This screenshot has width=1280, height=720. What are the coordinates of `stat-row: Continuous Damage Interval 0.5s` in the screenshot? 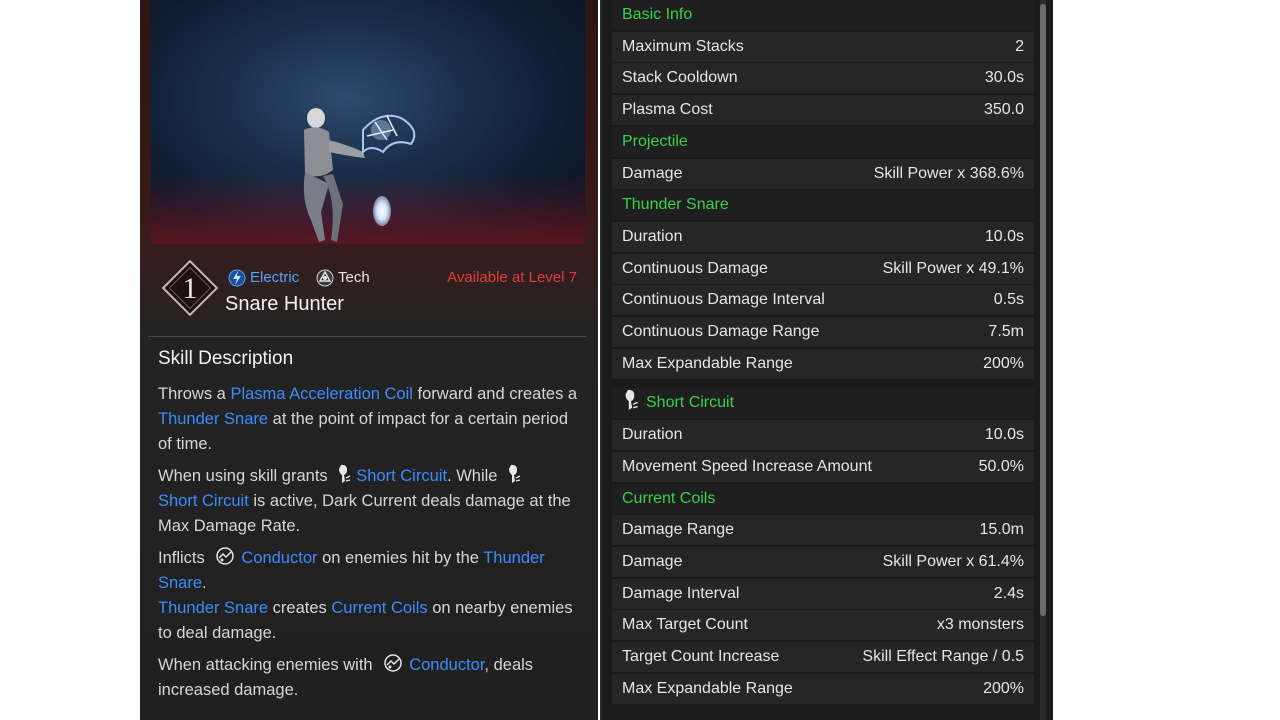 It's located at (823, 300).